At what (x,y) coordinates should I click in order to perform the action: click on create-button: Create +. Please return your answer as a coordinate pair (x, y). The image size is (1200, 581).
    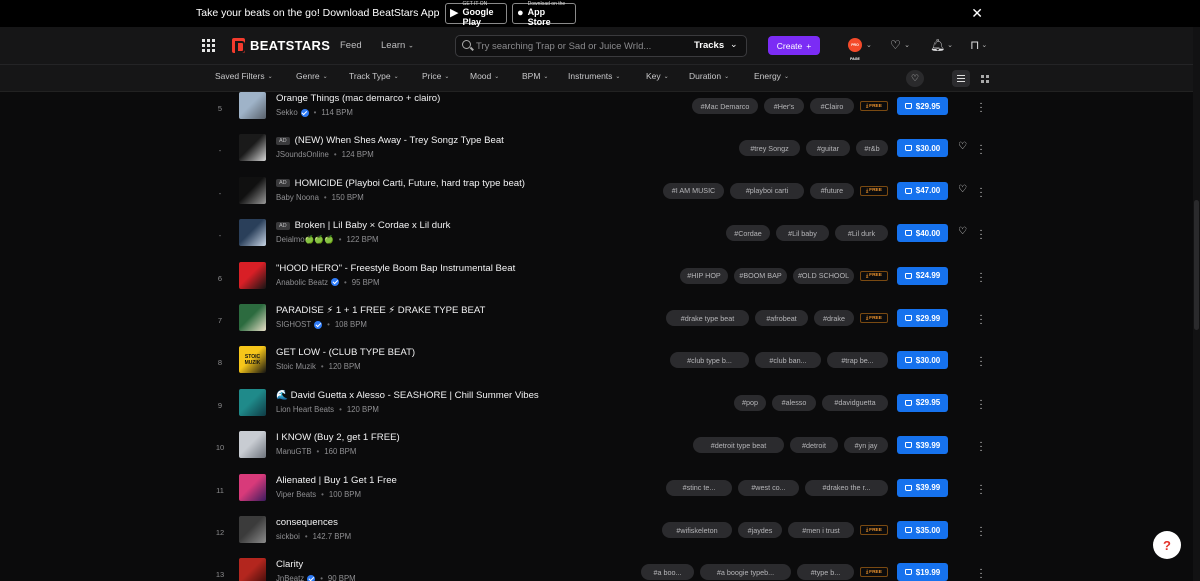
    Looking at the image, I should click on (794, 45).